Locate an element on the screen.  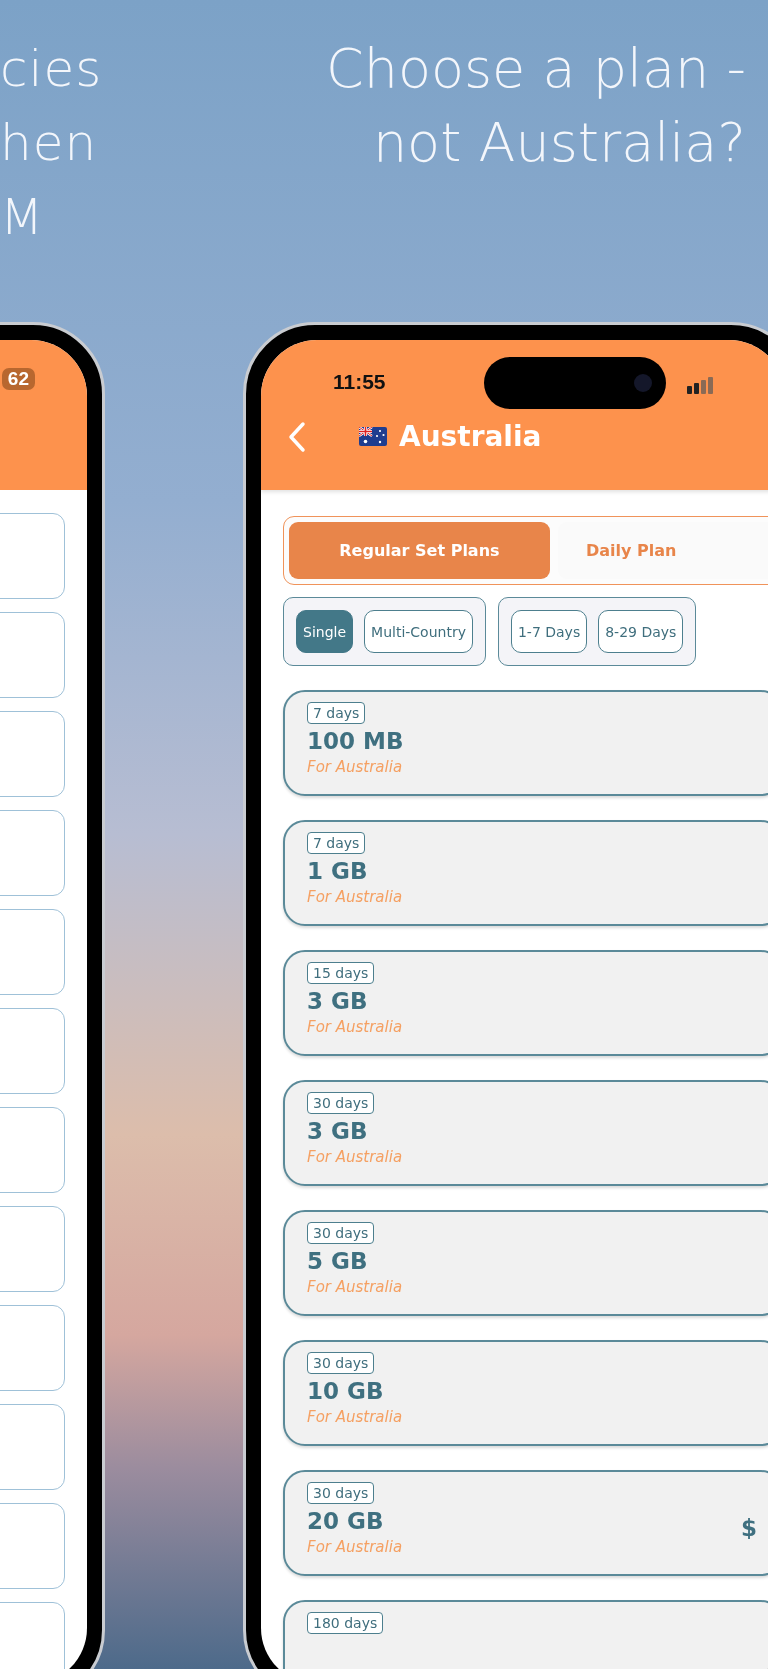
status-time: 11:55 is located at coordinates (360, 382).